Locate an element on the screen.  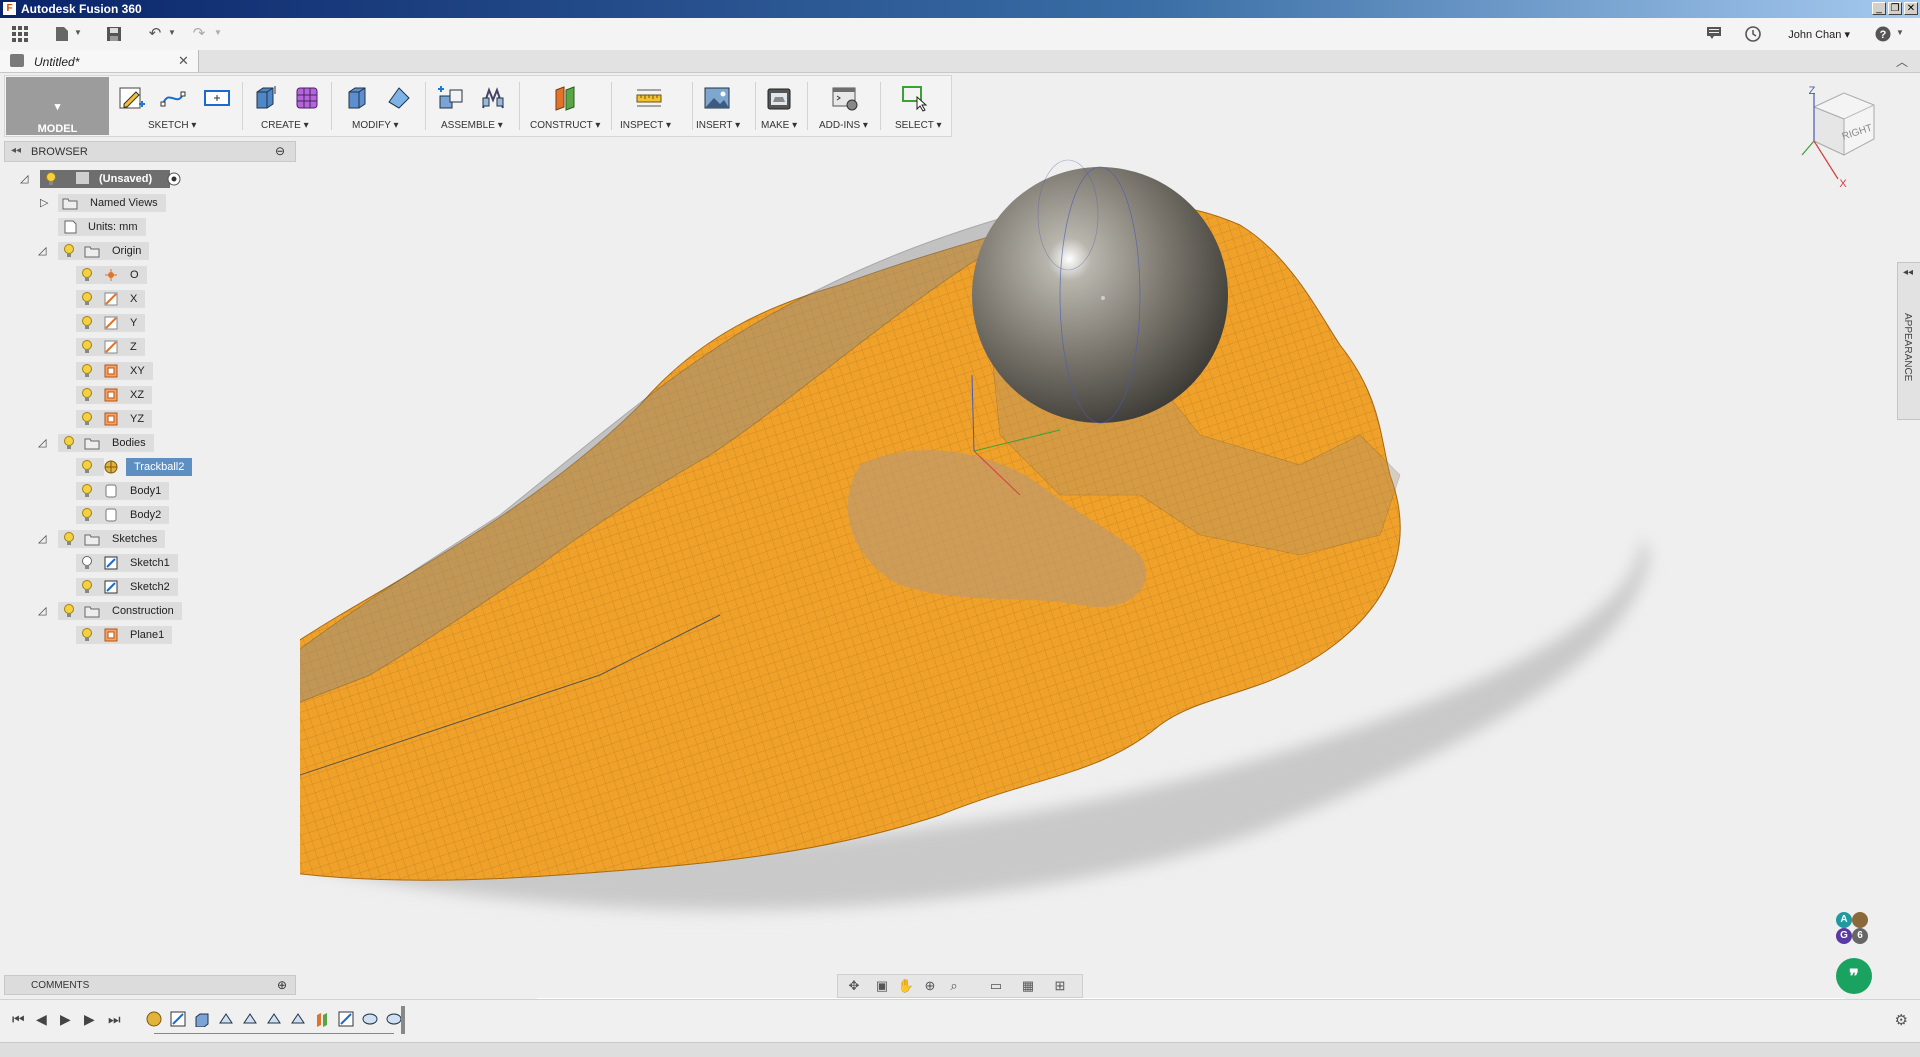
tree-node-sketches: ◿ Sketches is located at coordinates (150, 539).